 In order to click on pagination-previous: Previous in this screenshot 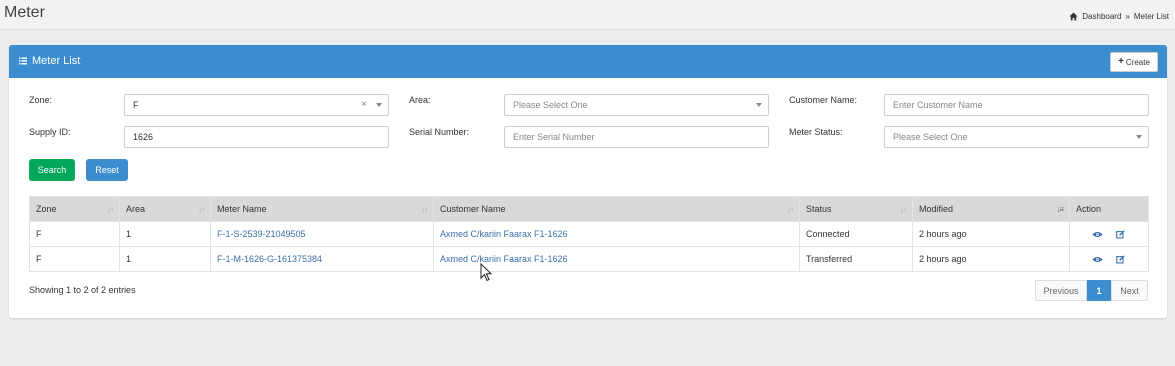, I will do `click(1061, 290)`.